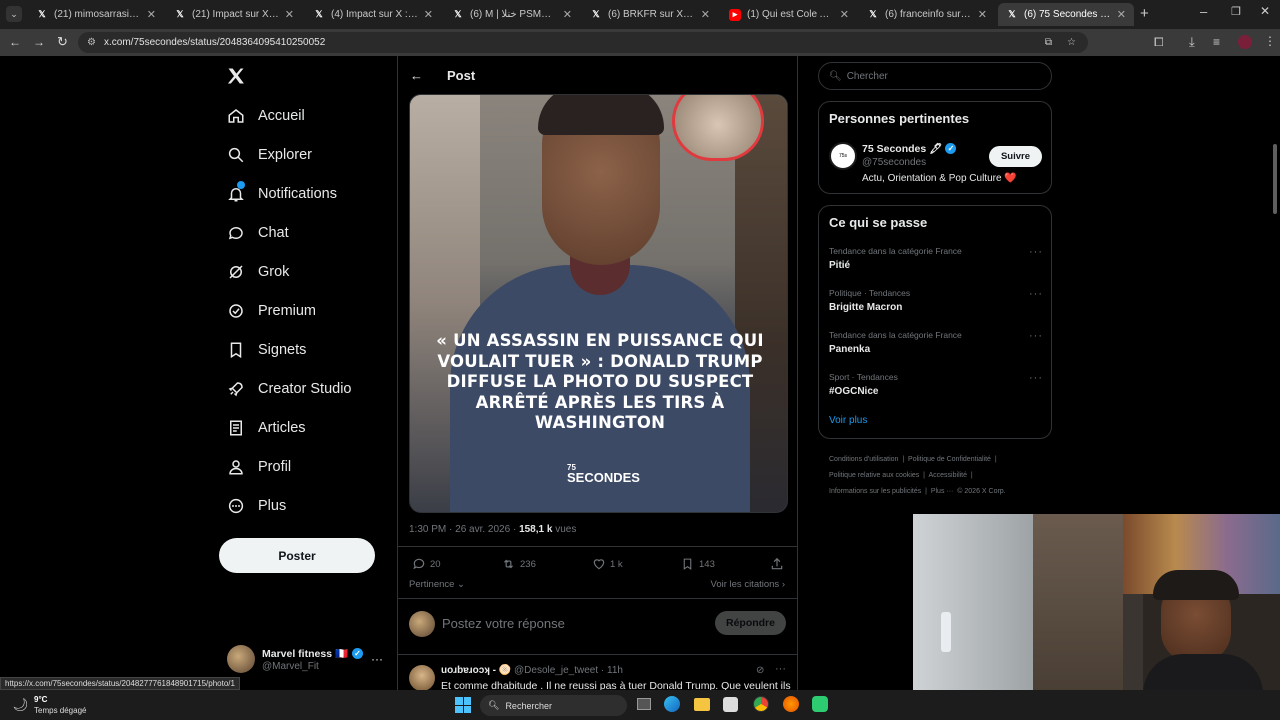  What do you see at coordinates (760, 670) in the screenshot?
I see `grok-icon: ⊘` at bounding box center [760, 670].